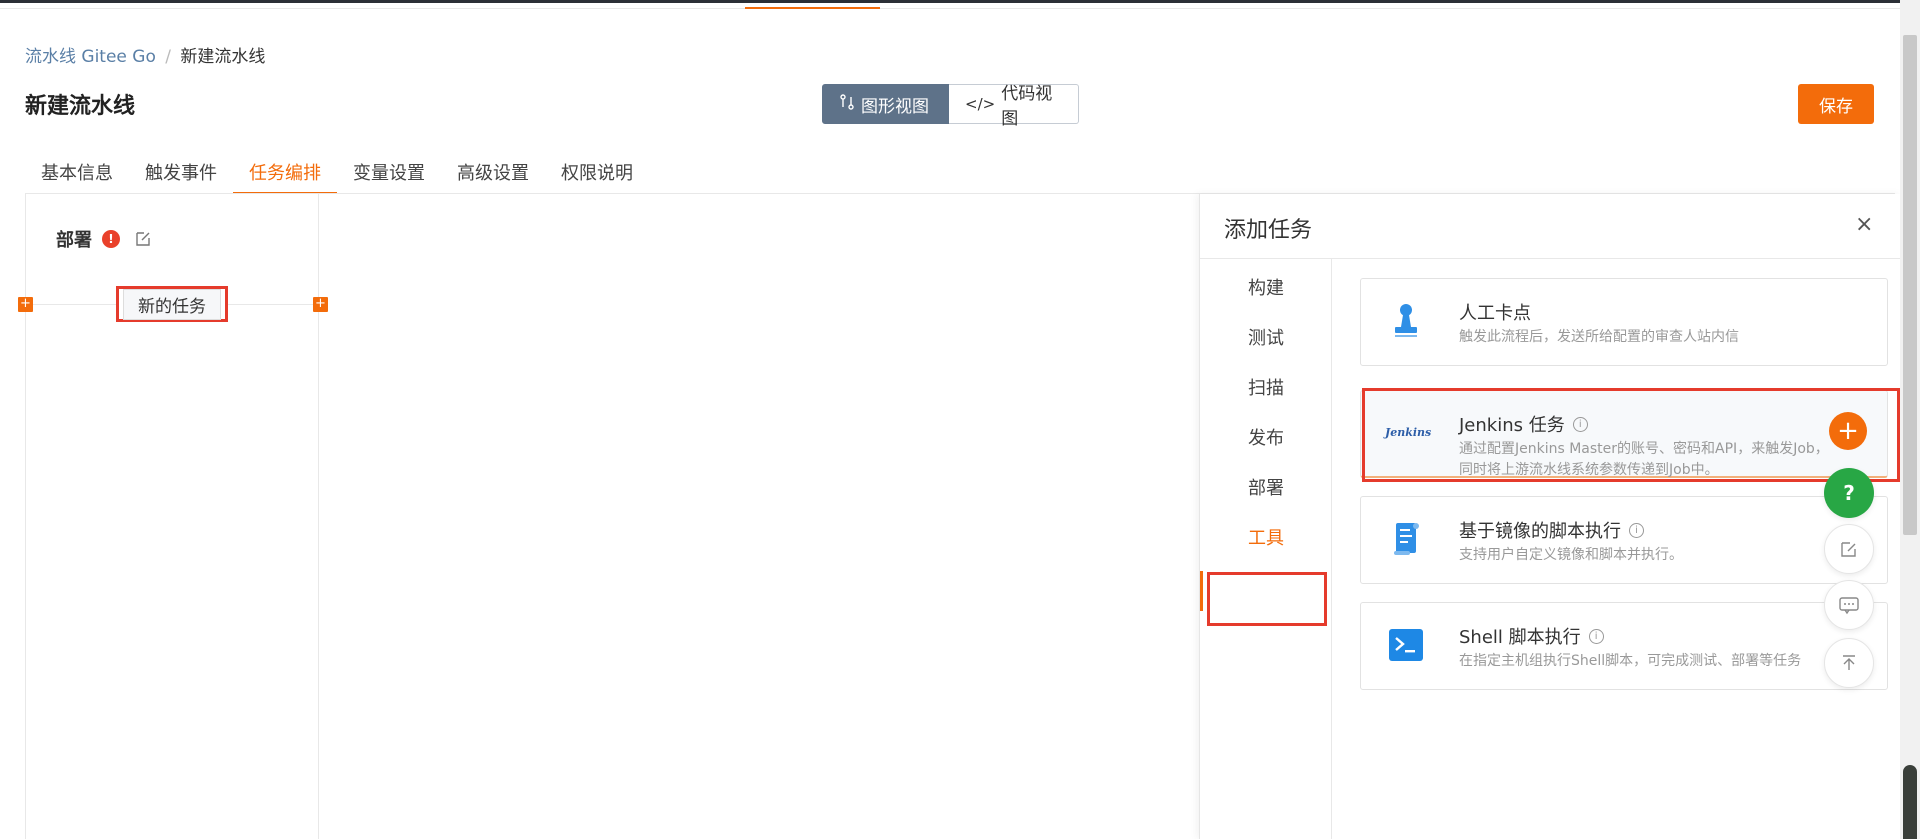 This screenshot has height=839, width=1920. What do you see at coordinates (1266, 487) in the screenshot?
I see `category-deploy: 部署` at bounding box center [1266, 487].